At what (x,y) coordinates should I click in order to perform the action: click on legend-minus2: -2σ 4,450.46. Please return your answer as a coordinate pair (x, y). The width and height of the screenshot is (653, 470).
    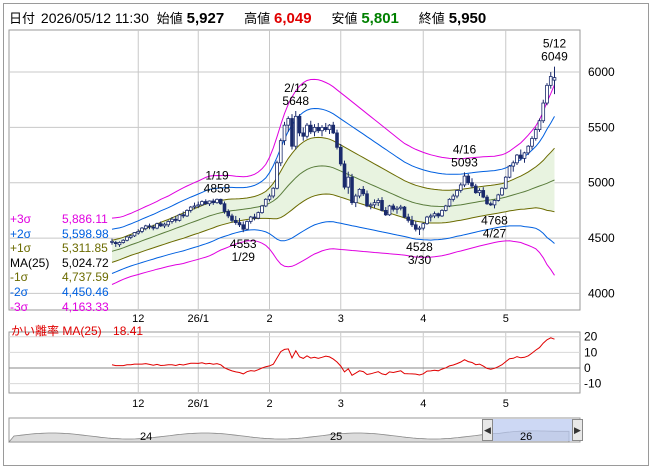
    Looking at the image, I should click on (59, 291).